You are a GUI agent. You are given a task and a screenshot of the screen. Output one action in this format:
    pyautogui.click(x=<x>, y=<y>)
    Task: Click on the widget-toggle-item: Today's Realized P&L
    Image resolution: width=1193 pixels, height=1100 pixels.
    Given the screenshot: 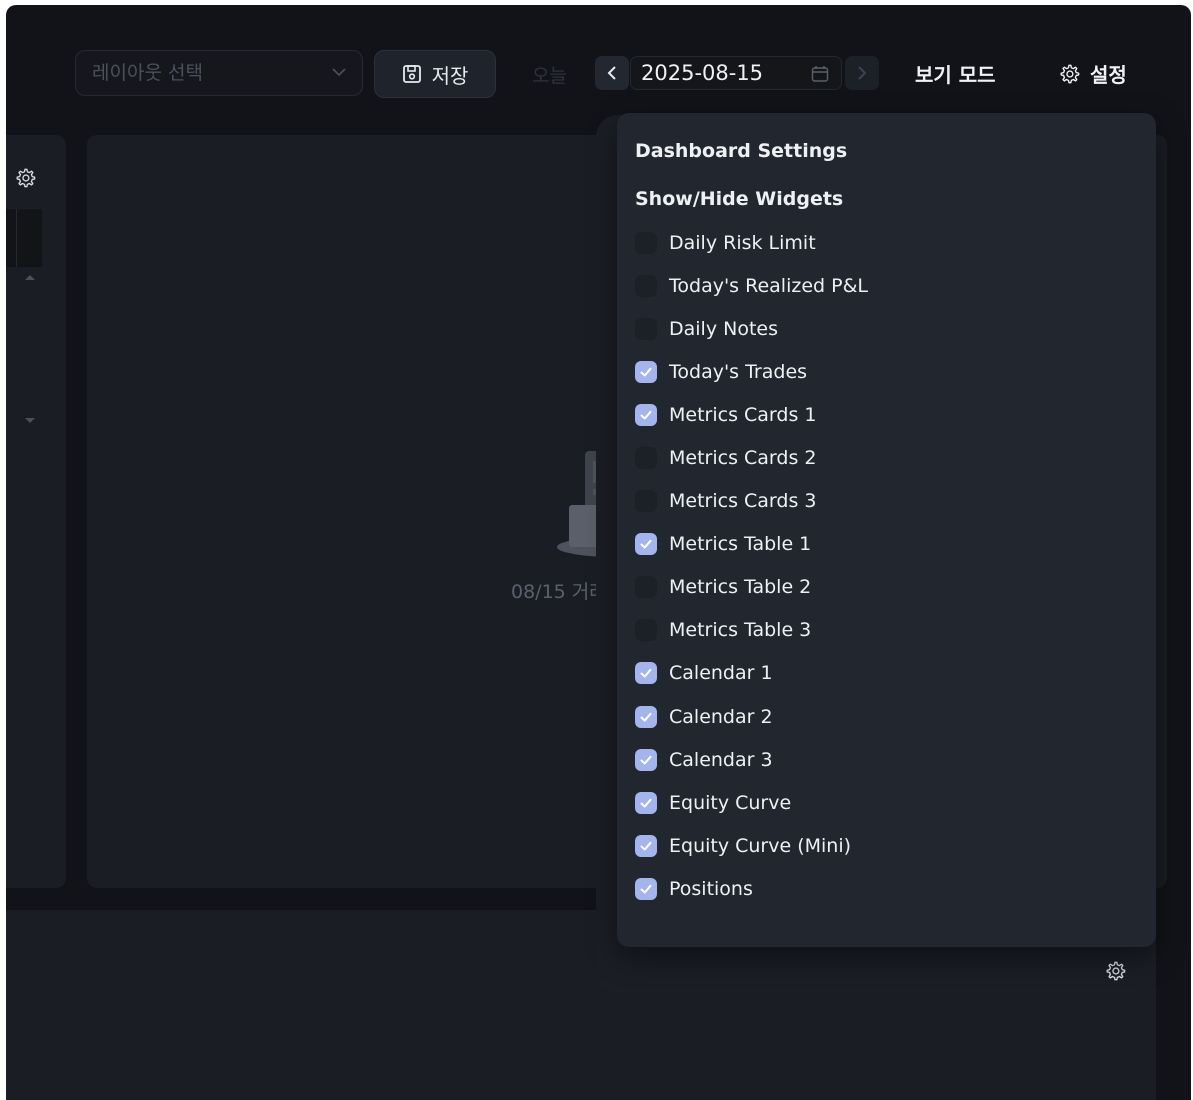 What is the action you would take?
    pyautogui.click(x=751, y=285)
    